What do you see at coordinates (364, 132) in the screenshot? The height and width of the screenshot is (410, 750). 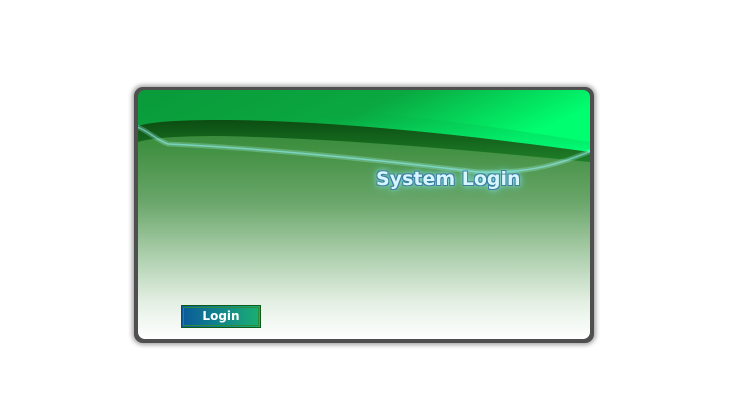 I see `panel-header-swoosh` at bounding box center [364, 132].